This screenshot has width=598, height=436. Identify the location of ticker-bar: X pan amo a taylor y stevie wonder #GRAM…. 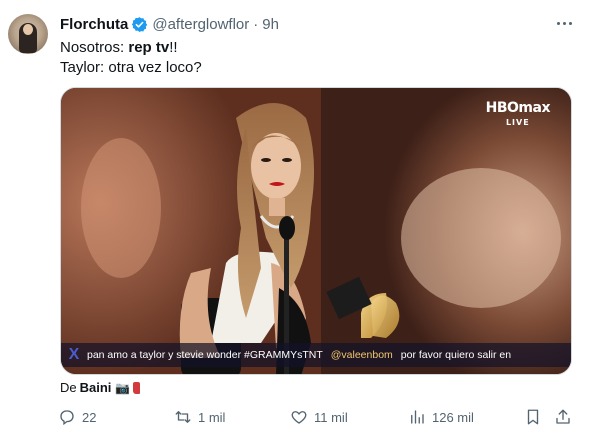
(316, 355).